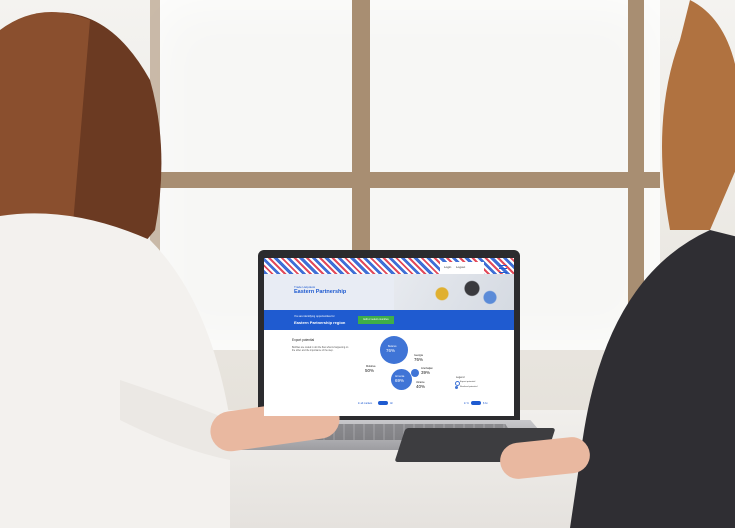 This screenshot has height=528, width=735. What do you see at coordinates (485, 403) in the screenshot?
I see `toggle-right-b: $ bn` at bounding box center [485, 403].